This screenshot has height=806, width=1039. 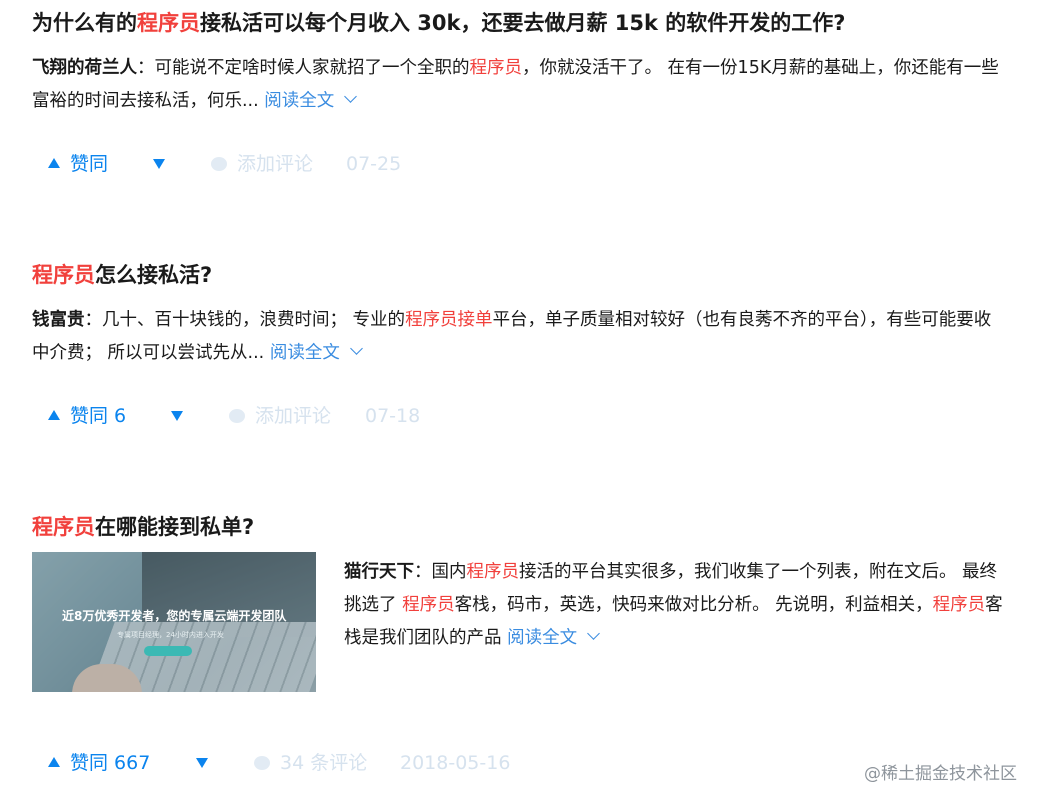 I want to click on title-text: 在哪能接到私单?, so click(x=175, y=527).